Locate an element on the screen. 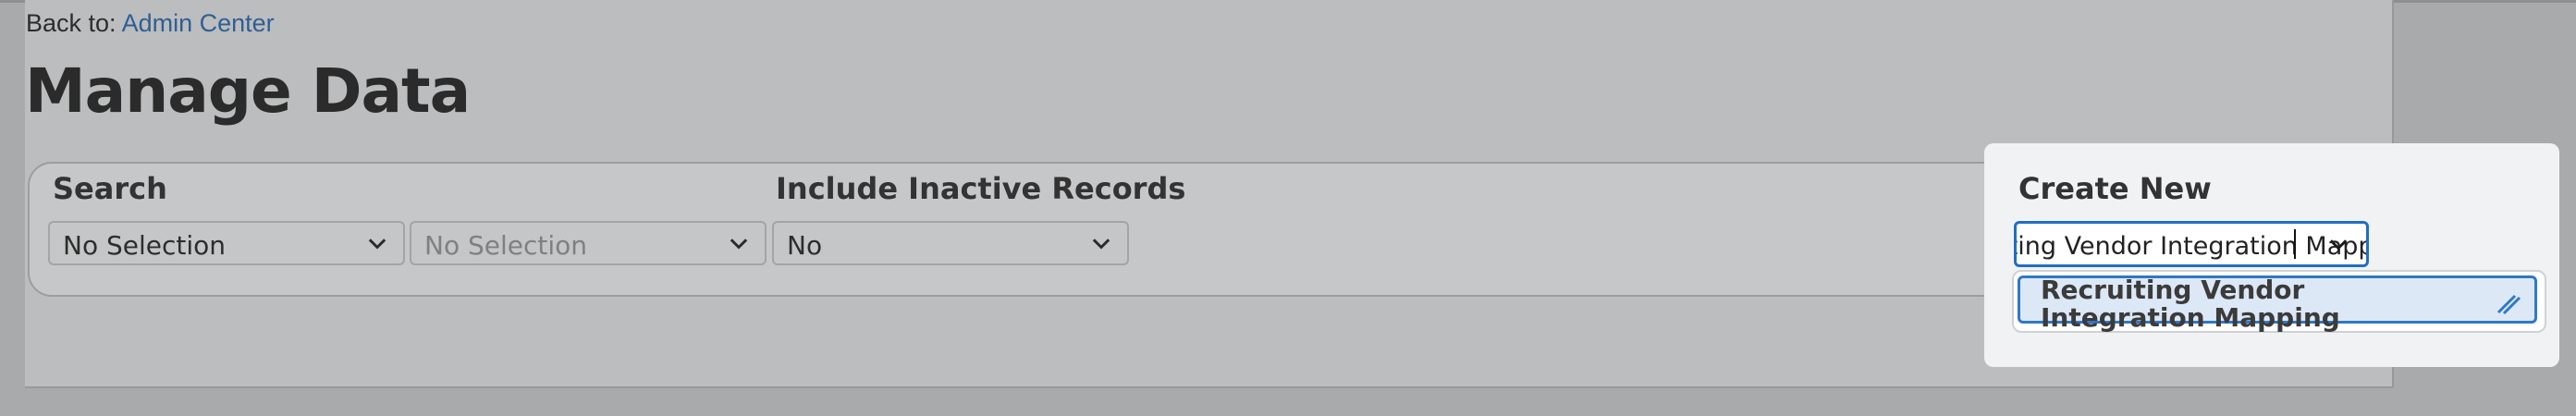 Image resolution: width=2576 pixels, height=416 pixels. create-new-dropdown: Recruiting Vendor Integration Mapping is located at coordinates (2279, 301).